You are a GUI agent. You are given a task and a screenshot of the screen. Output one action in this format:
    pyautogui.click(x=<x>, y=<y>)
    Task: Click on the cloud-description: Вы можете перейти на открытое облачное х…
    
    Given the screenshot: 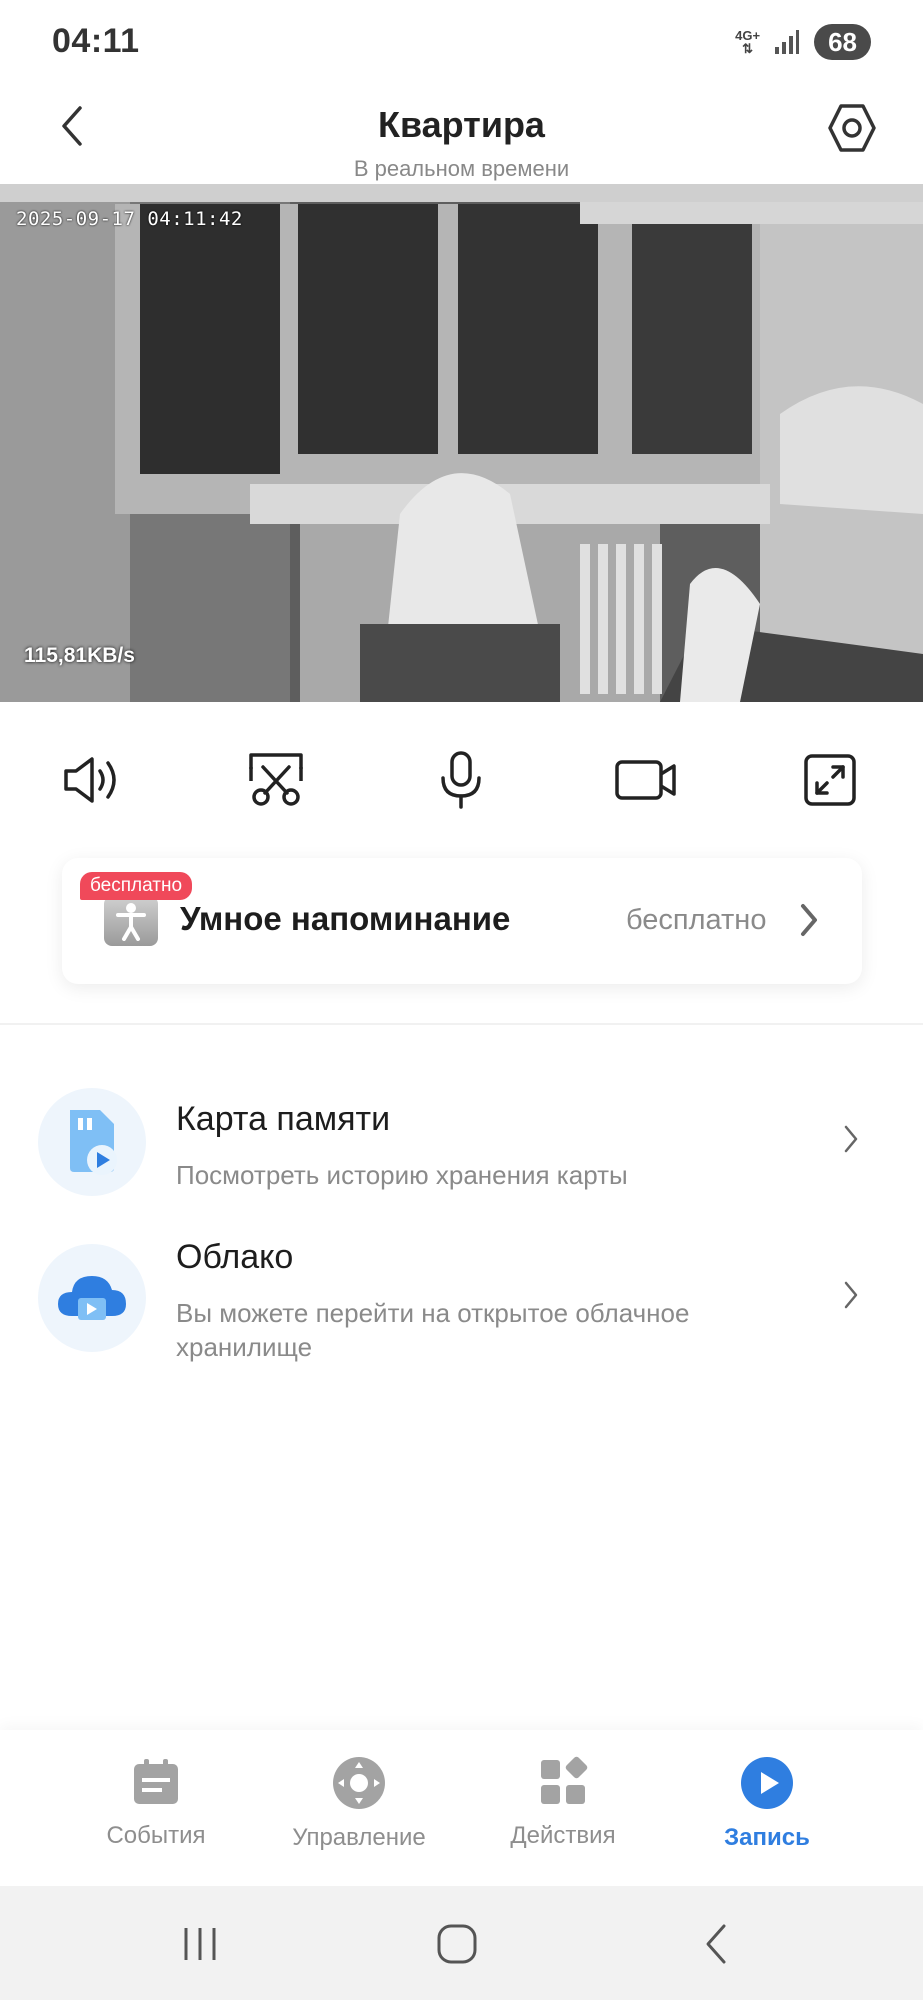 What is the action you would take?
    pyautogui.click(x=433, y=1330)
    